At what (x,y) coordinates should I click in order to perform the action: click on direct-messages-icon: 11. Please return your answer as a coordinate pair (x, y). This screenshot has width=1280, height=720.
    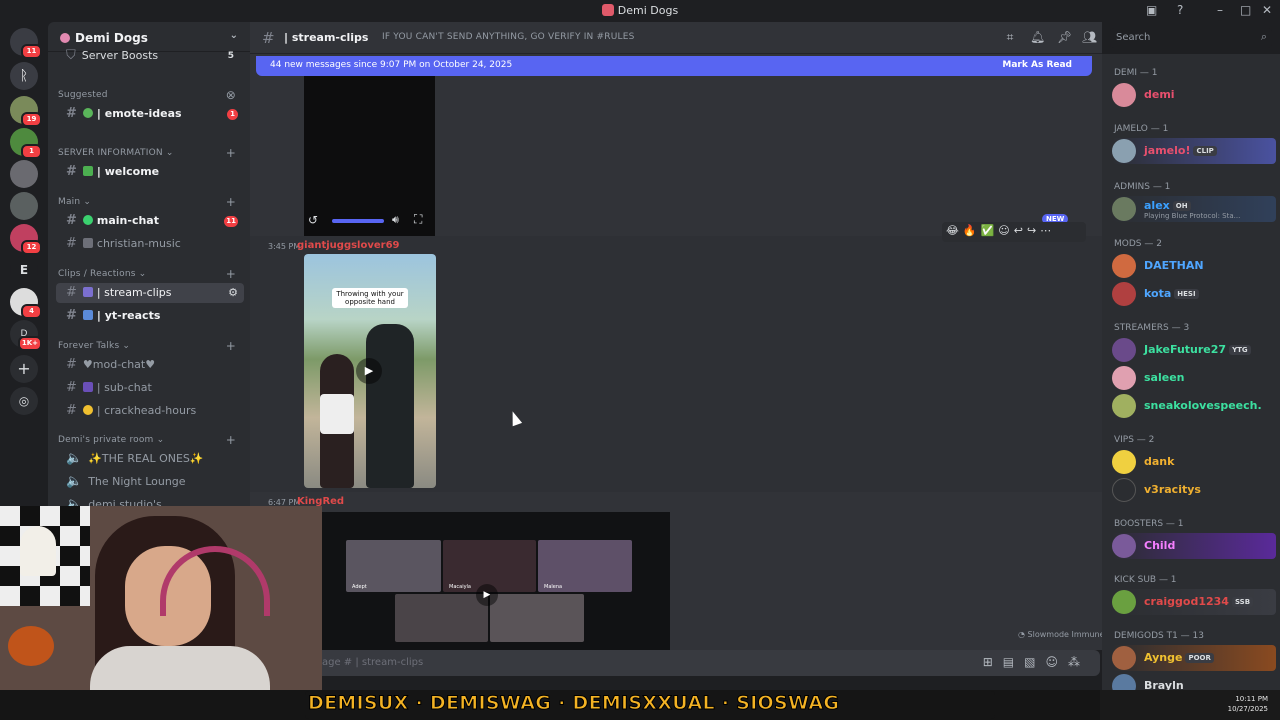
    Looking at the image, I should click on (26, 43).